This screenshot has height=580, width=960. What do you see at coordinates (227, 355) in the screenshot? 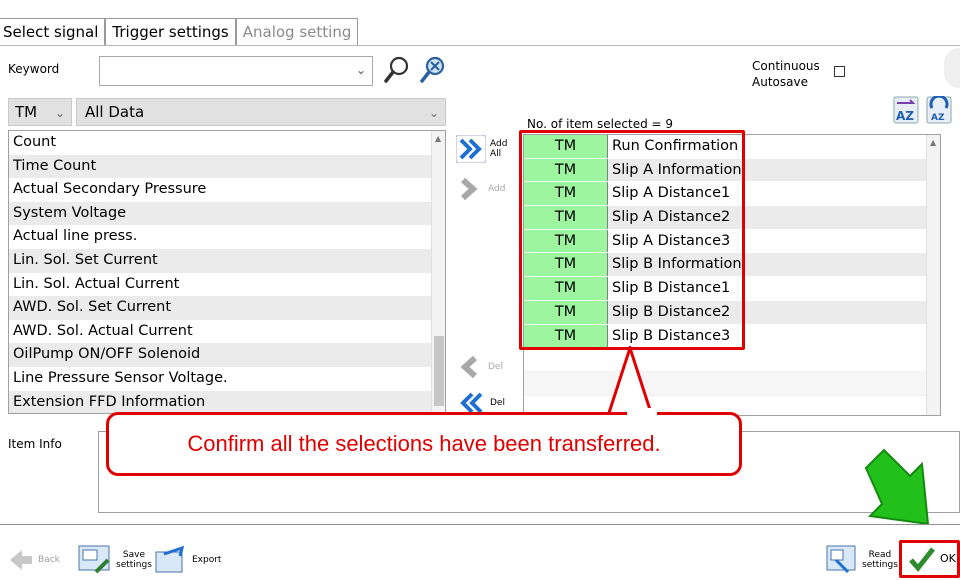
I see `list-item: OilPump ON/OFF Solenoid` at bounding box center [227, 355].